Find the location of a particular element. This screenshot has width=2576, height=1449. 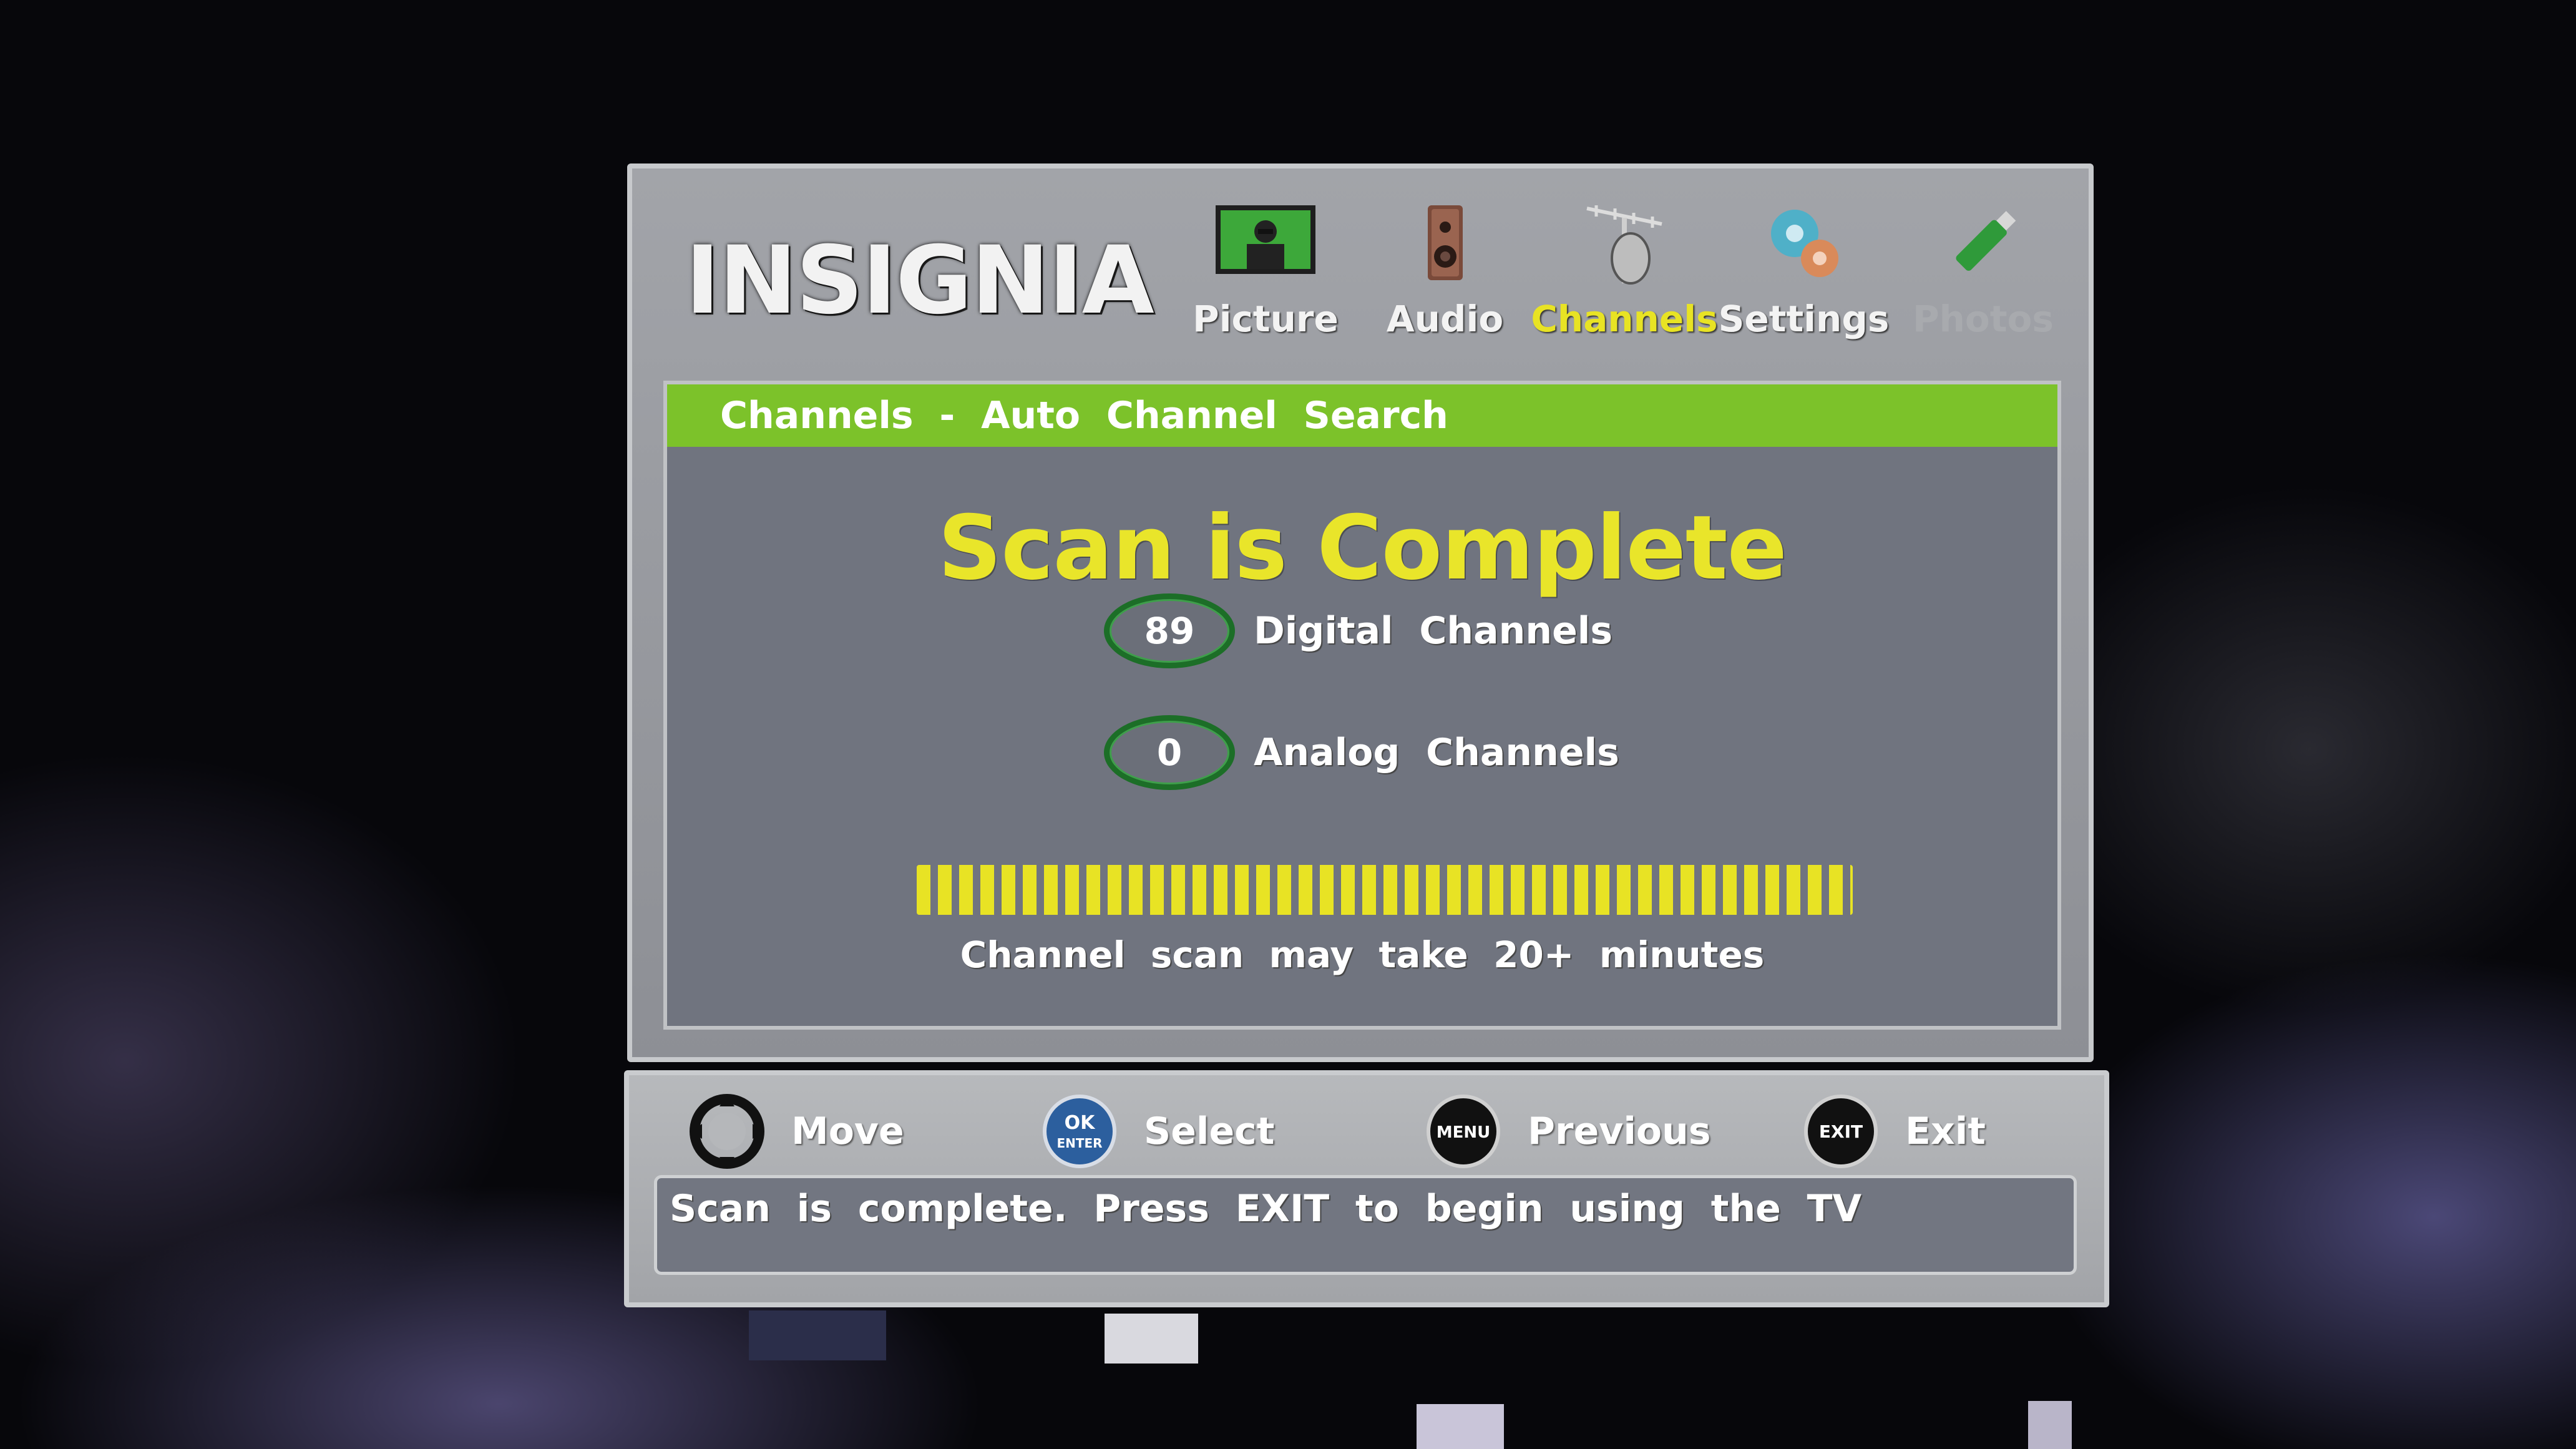

tab-photos-label: Photos is located at coordinates (1983, 319).